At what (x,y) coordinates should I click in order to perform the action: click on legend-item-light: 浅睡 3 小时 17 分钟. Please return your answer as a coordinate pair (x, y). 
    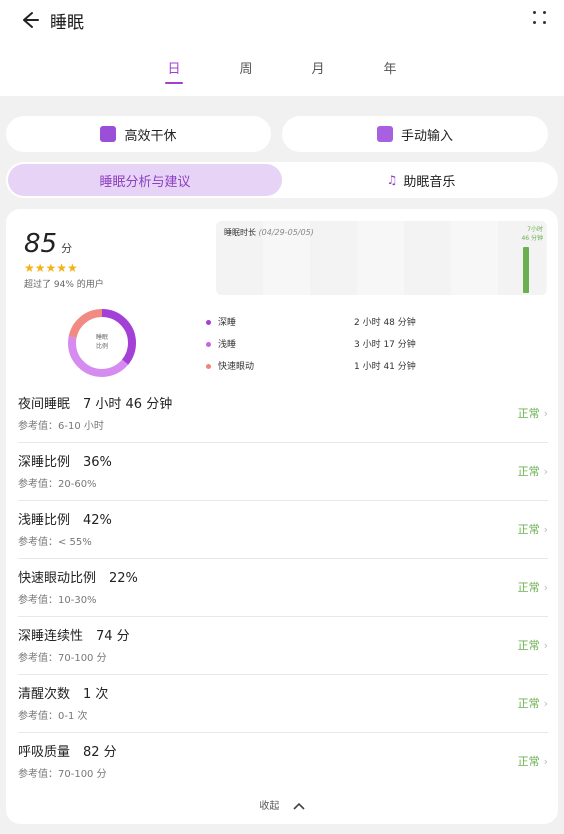
    Looking at the image, I should click on (326, 348).